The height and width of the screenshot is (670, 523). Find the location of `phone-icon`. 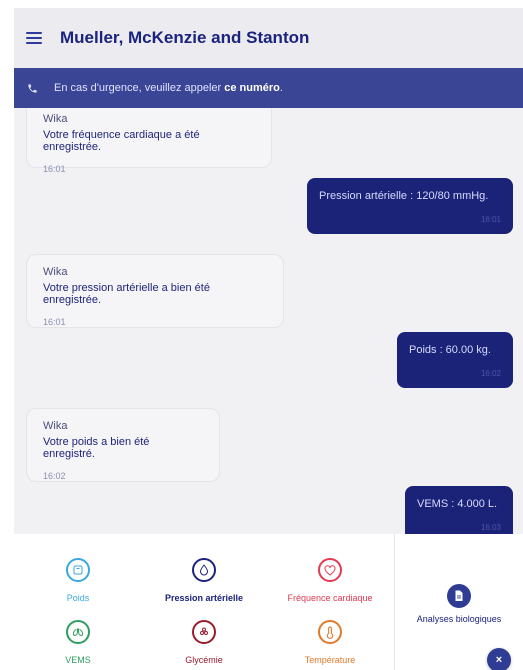

phone-icon is located at coordinates (32, 88).